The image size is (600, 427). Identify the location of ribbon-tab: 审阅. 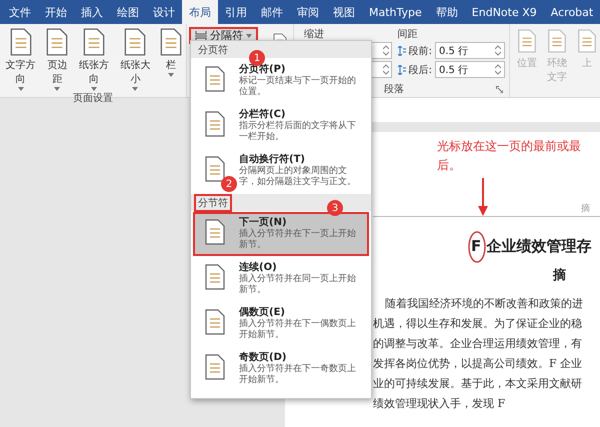
(308, 12).